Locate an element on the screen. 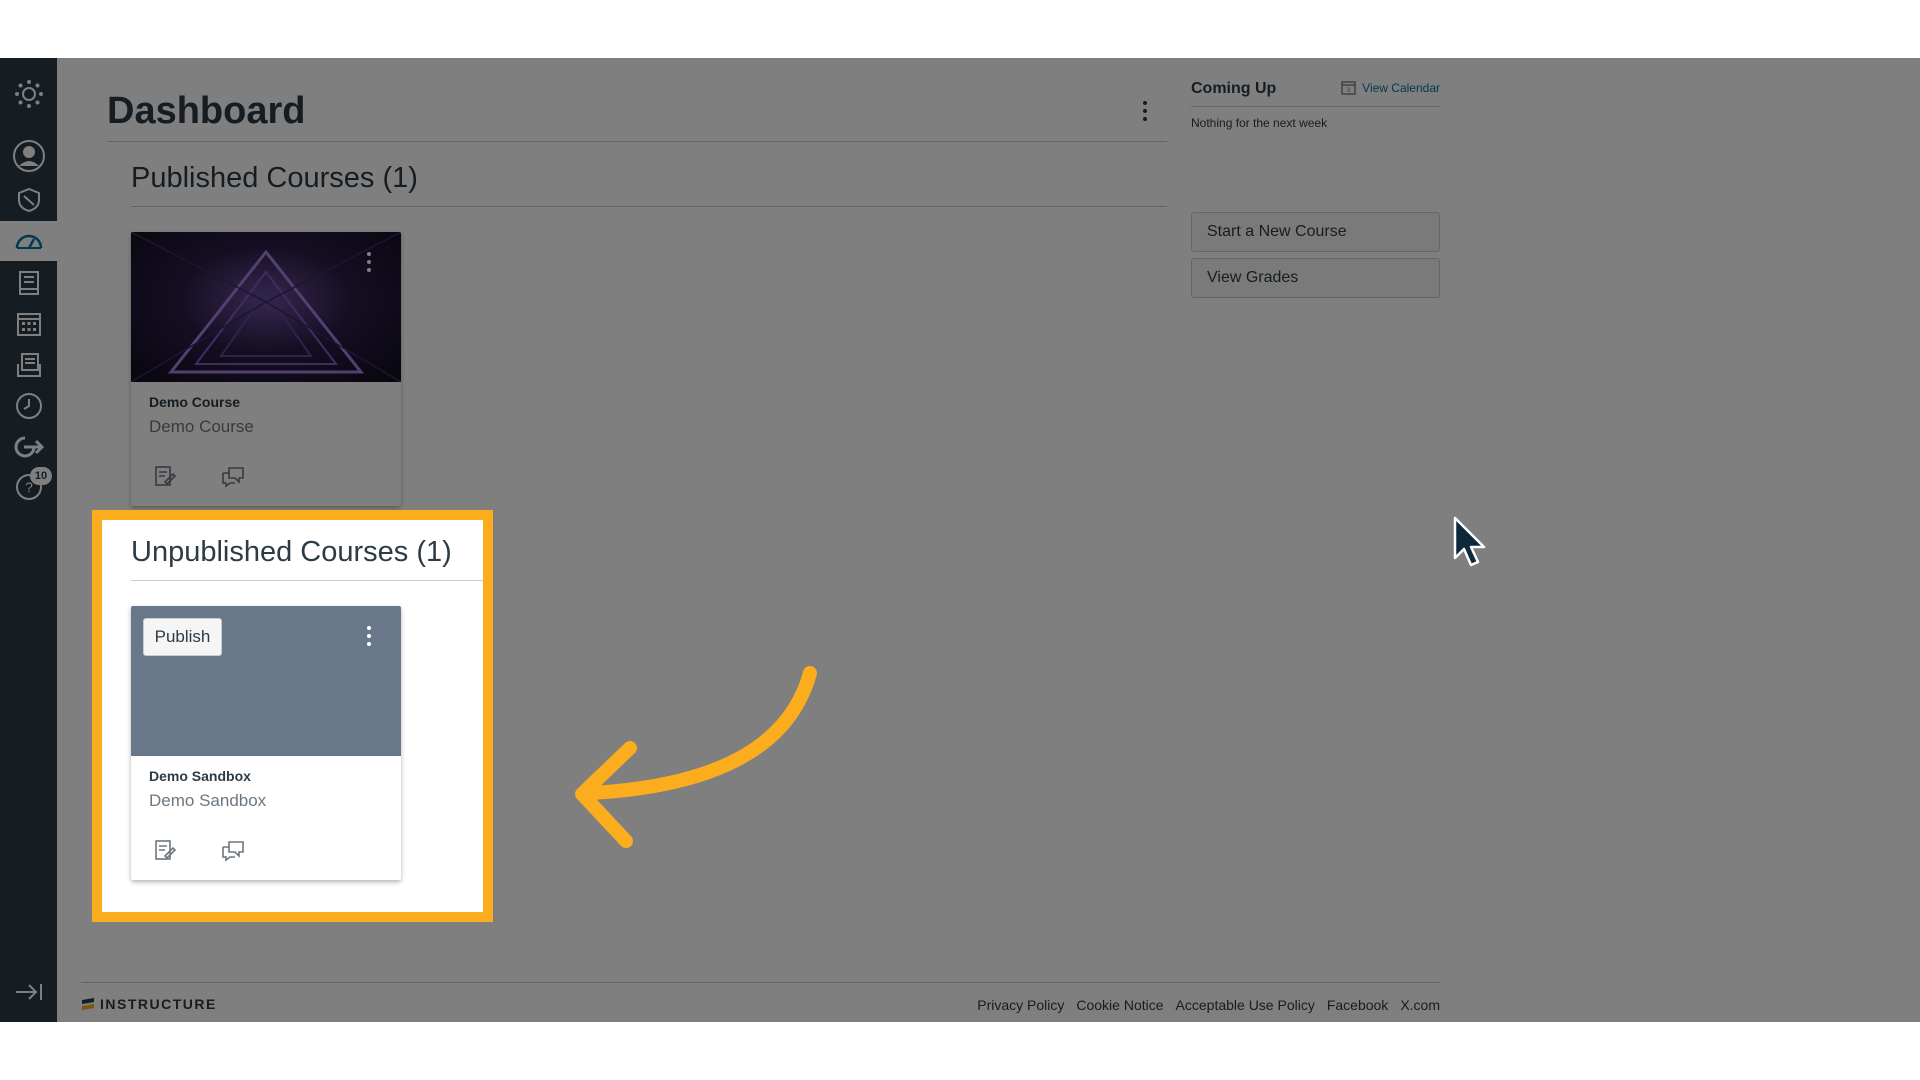 The height and width of the screenshot is (1080, 1920). kebab-icon is located at coordinates (1145, 103).